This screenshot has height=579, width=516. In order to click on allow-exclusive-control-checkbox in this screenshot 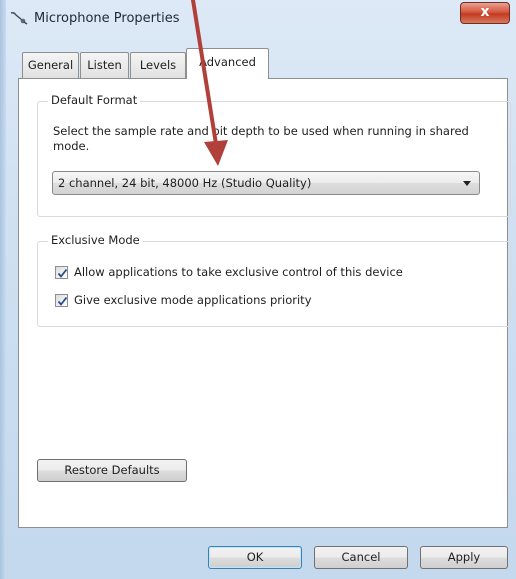, I will do `click(61, 272)`.